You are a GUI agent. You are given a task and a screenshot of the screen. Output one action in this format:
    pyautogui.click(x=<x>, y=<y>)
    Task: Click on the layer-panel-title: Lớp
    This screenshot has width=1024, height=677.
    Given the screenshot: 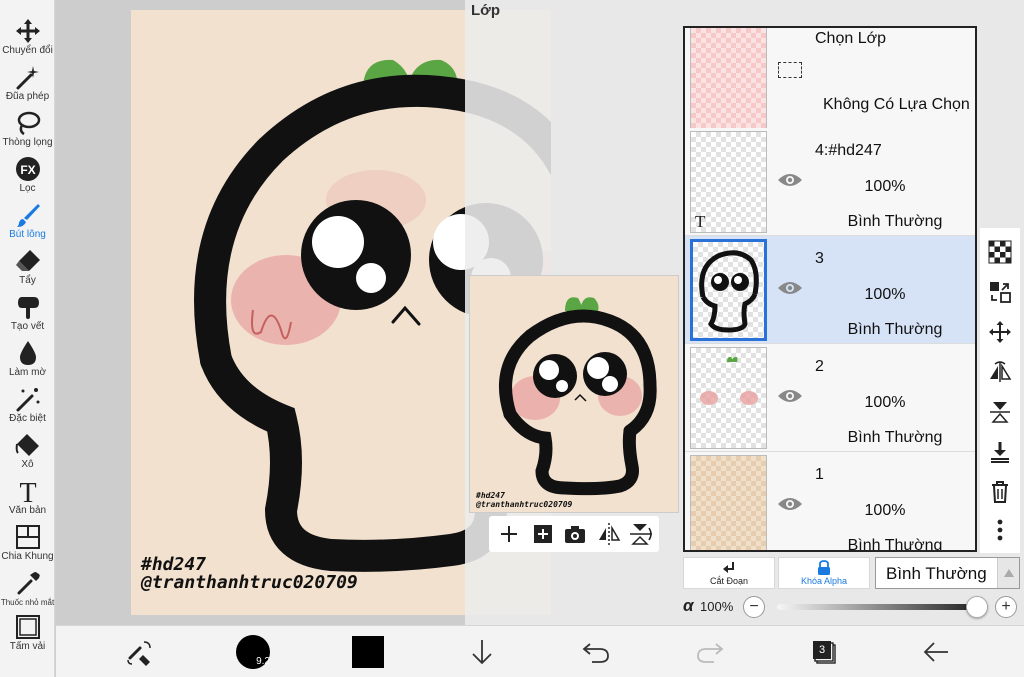 What is the action you would take?
    pyautogui.click(x=485, y=10)
    